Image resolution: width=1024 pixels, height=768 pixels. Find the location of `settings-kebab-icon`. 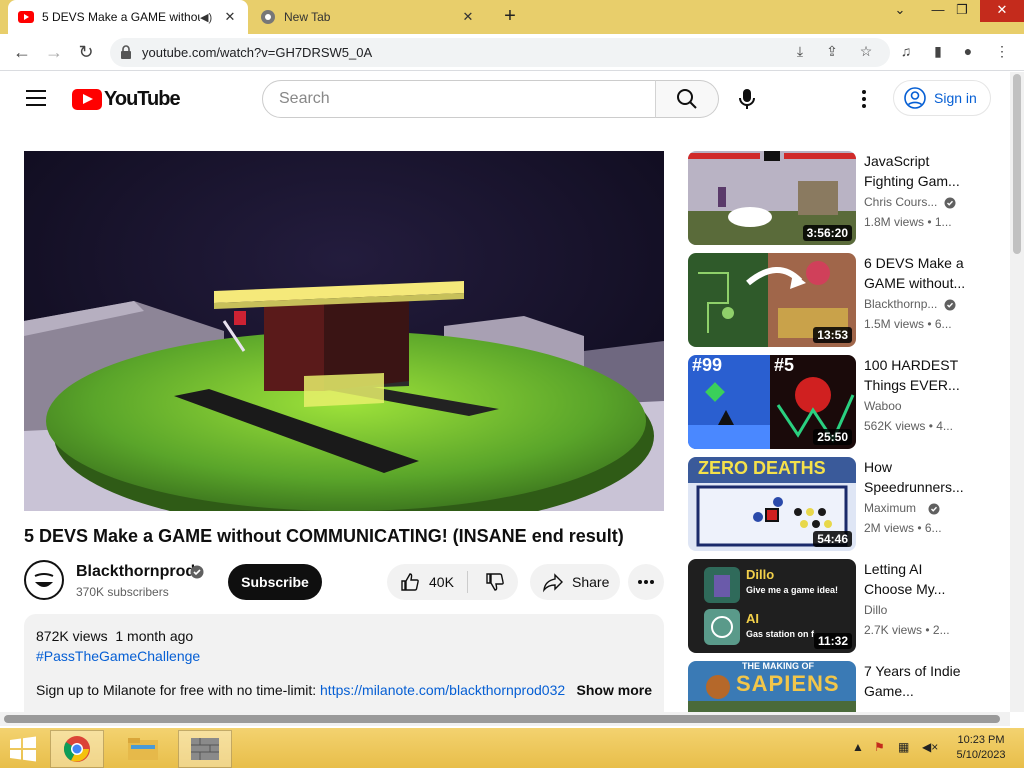

settings-kebab-icon is located at coordinates (864, 99).